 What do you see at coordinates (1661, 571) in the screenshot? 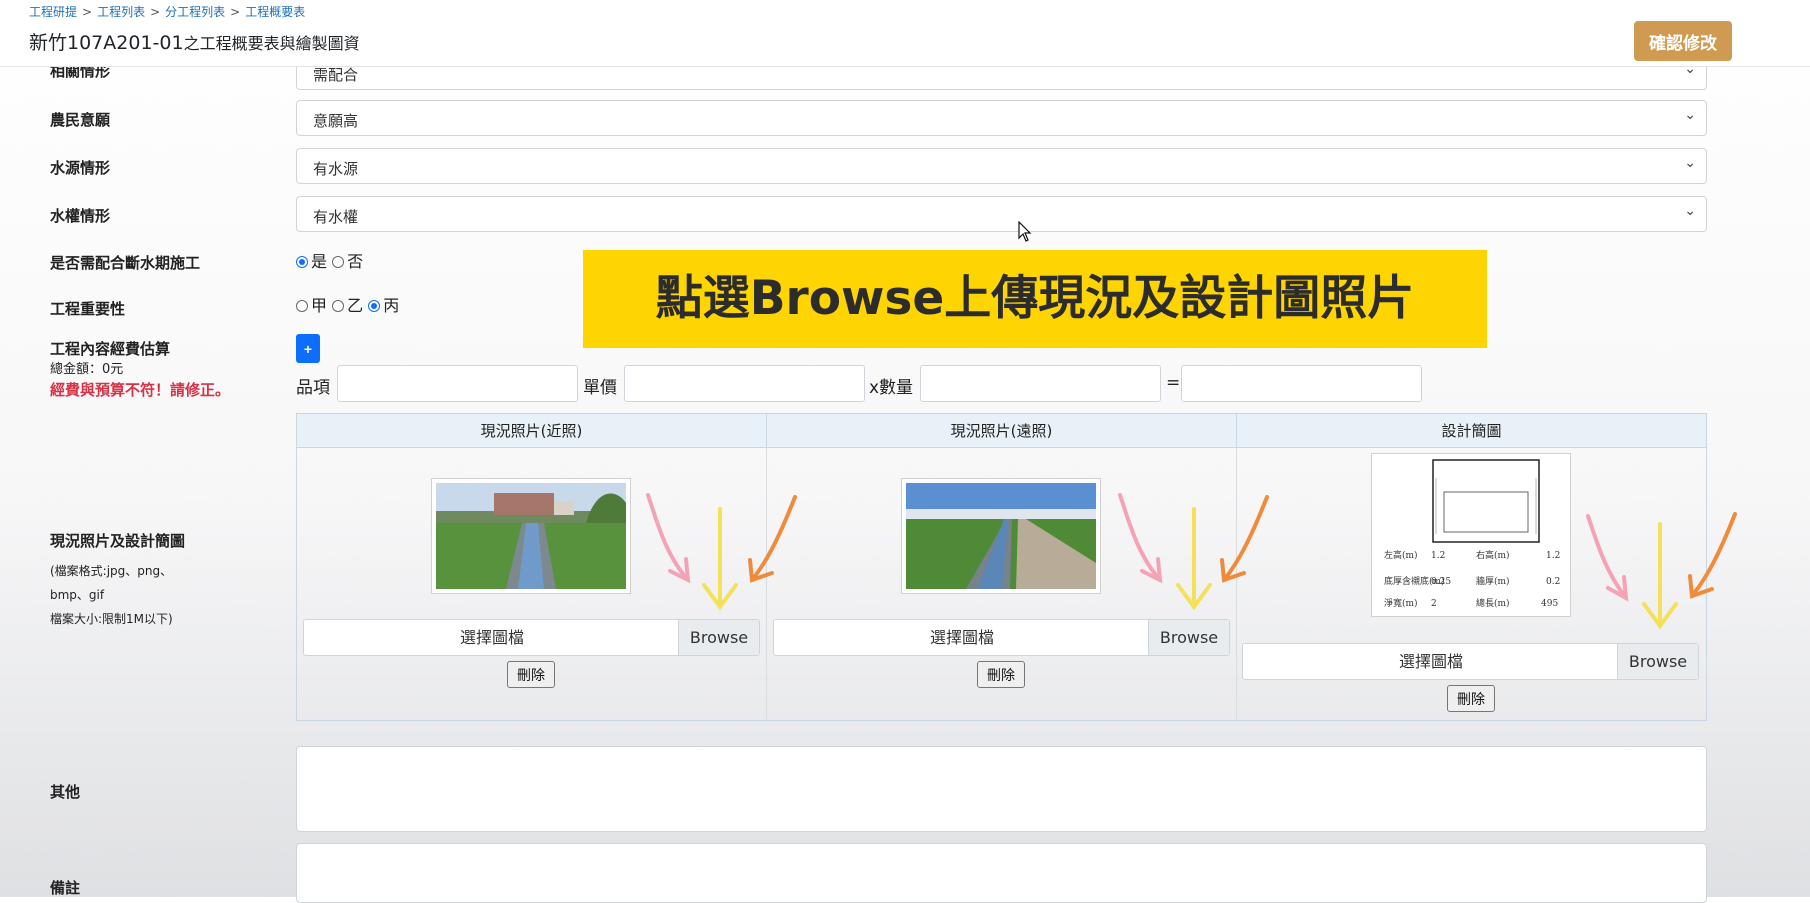
I see `arrow-annotation-group-design` at bounding box center [1661, 571].